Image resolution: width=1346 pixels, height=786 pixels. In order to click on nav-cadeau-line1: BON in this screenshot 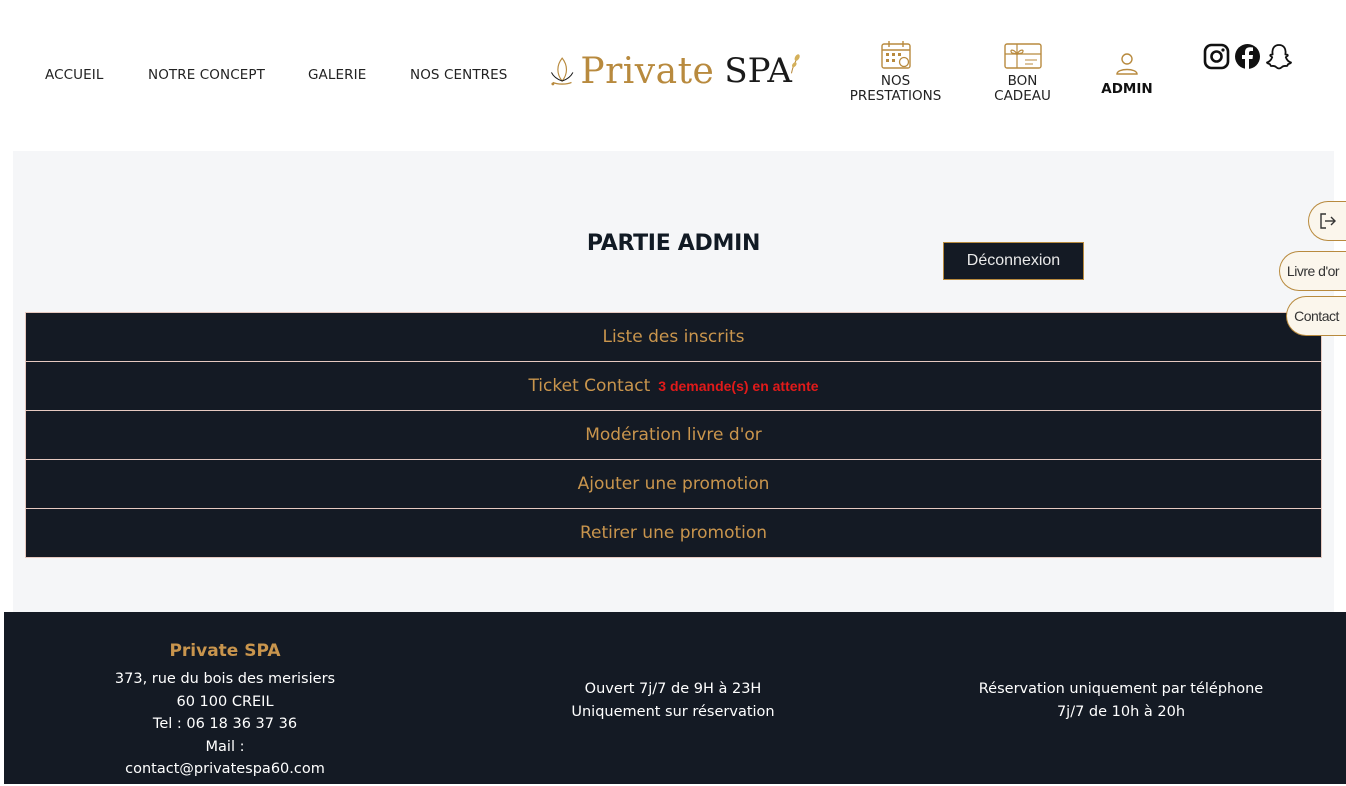, I will do `click(1022, 81)`.